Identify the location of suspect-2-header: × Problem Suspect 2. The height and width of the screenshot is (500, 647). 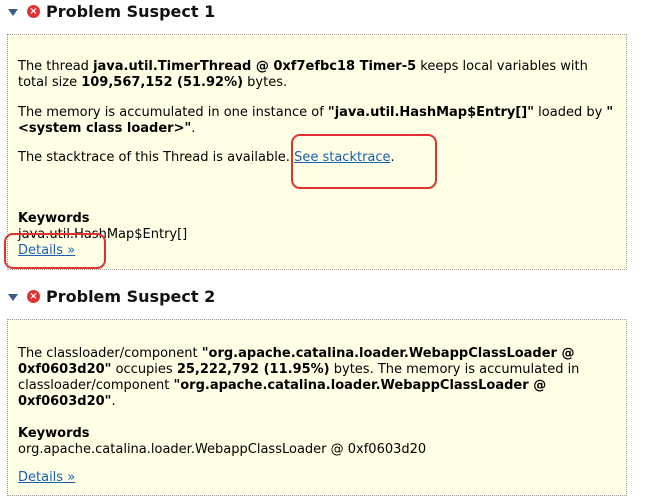
(111, 296).